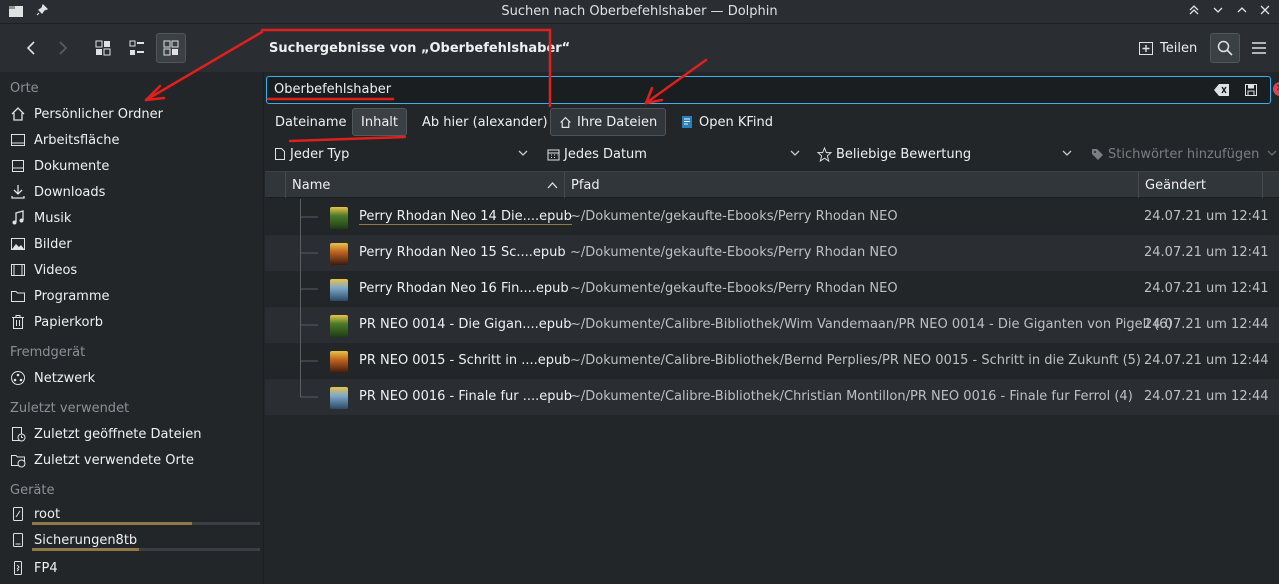 Image resolution: width=1279 pixels, height=584 pixels. I want to click on share-button: Teilen, so click(1167, 48).